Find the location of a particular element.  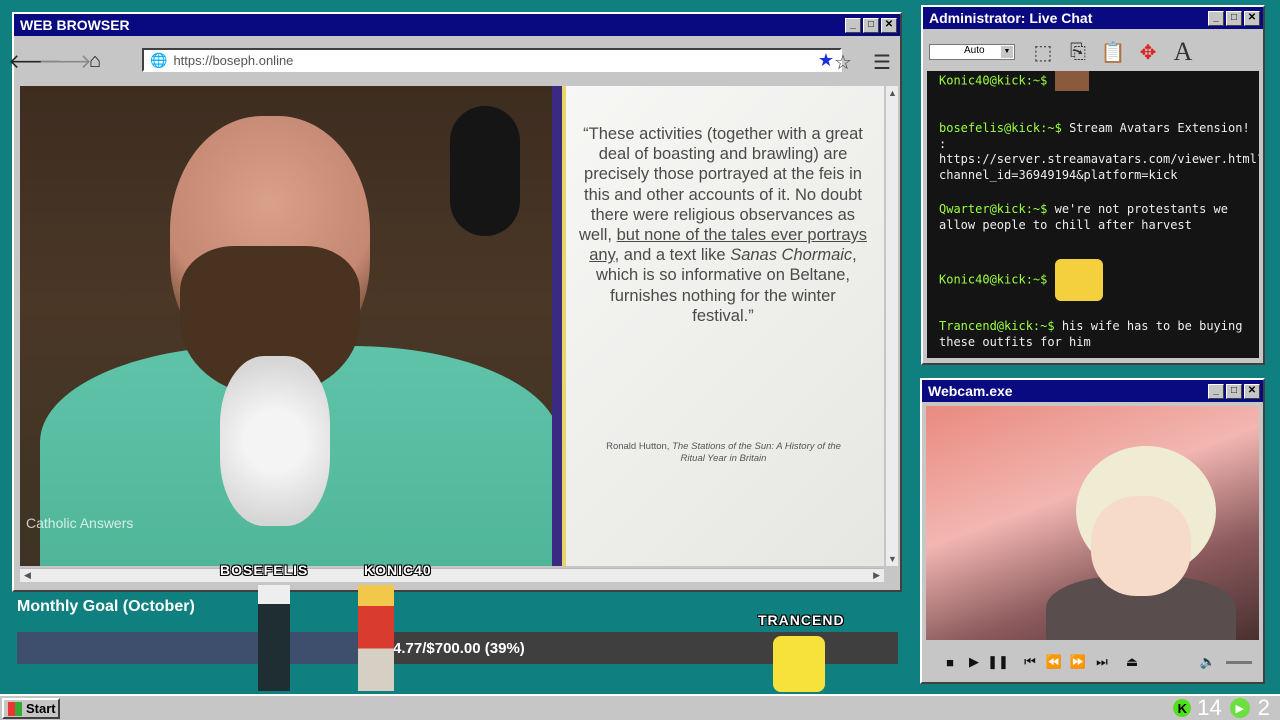

scroll-right-icon: ▶ is located at coordinates (876, 575).